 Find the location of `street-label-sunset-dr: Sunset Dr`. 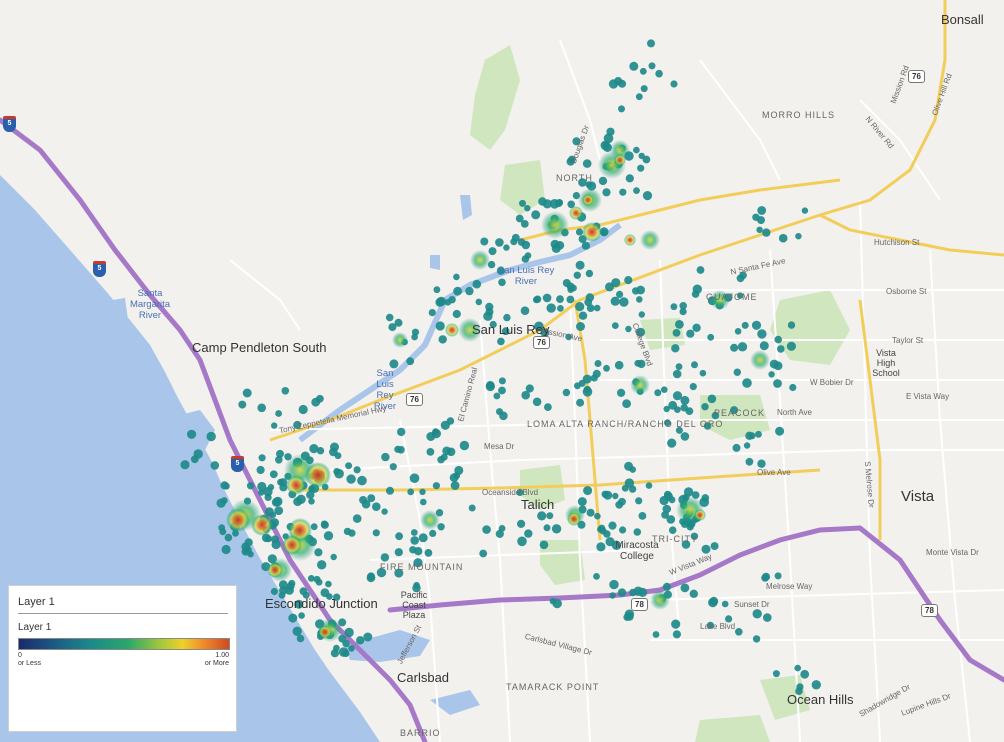

street-label-sunset-dr: Sunset Dr is located at coordinates (752, 604).